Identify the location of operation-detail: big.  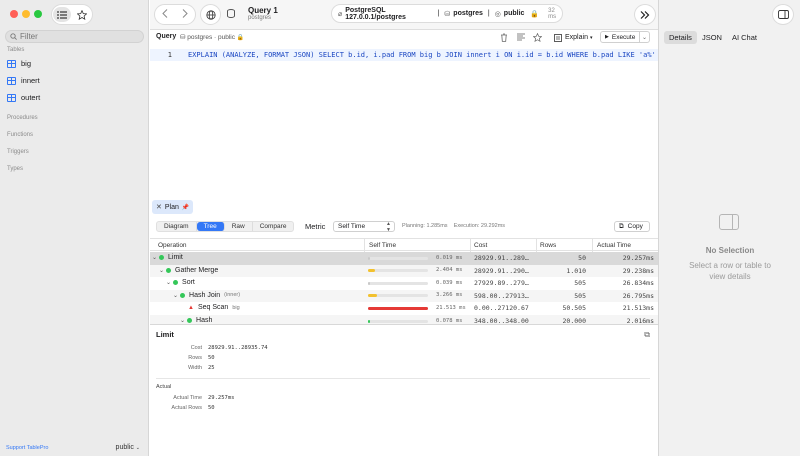
(236, 307).